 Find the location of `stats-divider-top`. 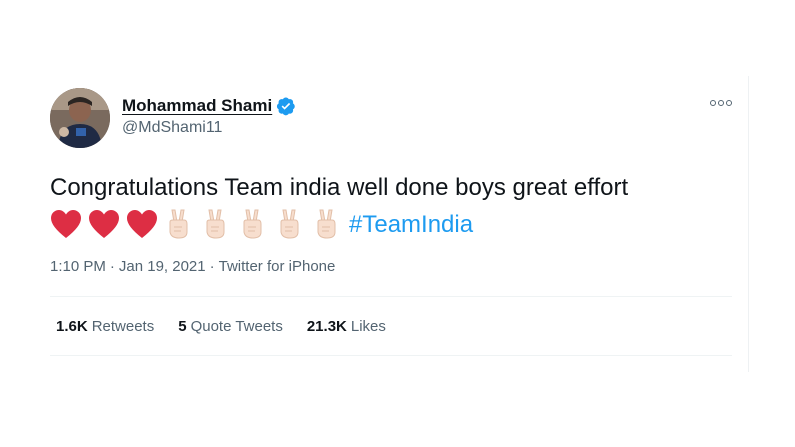

stats-divider-top is located at coordinates (391, 296).